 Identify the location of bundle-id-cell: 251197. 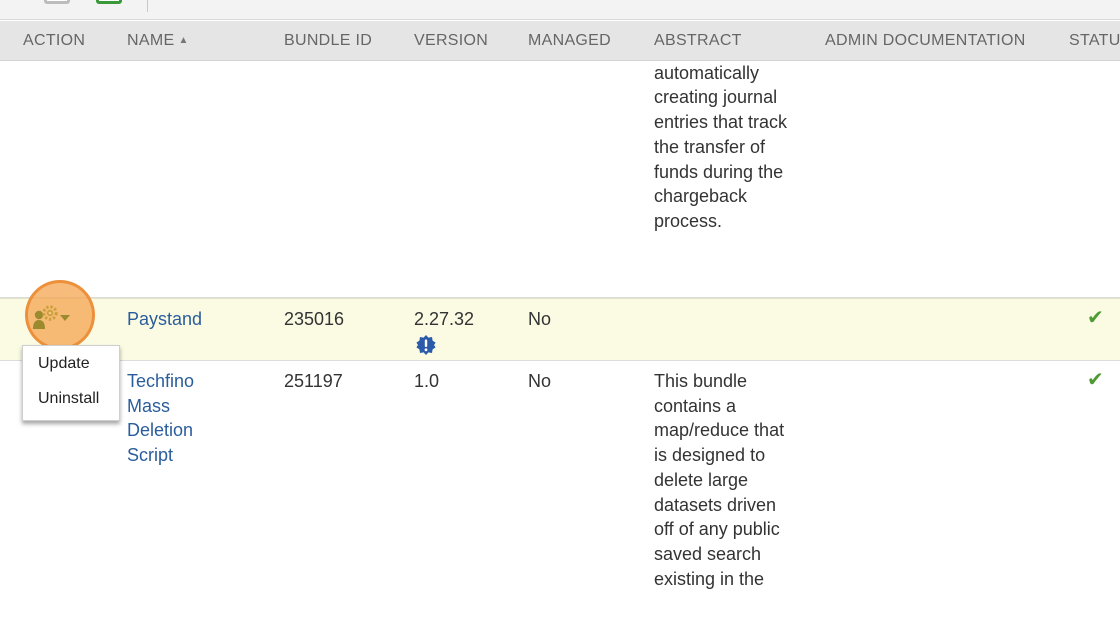
(313, 381).